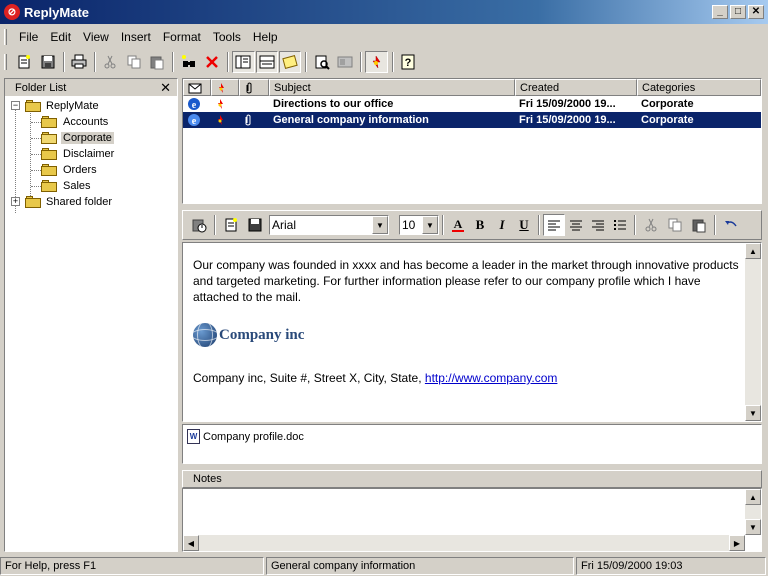 The image size is (768, 576). I want to click on menu-format: Format, so click(182, 37).